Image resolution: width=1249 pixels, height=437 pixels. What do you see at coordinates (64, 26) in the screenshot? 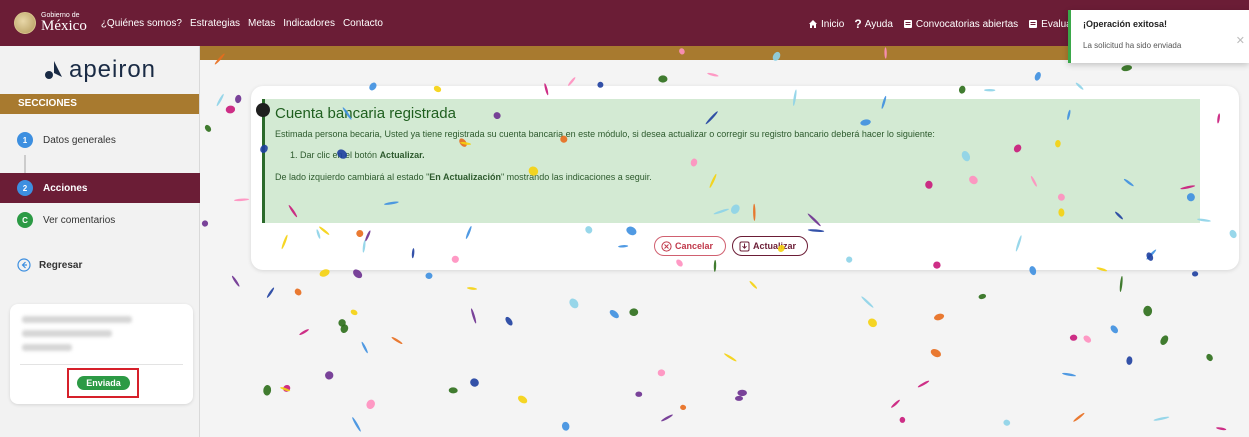
I see `gov-big-text: México` at bounding box center [64, 26].